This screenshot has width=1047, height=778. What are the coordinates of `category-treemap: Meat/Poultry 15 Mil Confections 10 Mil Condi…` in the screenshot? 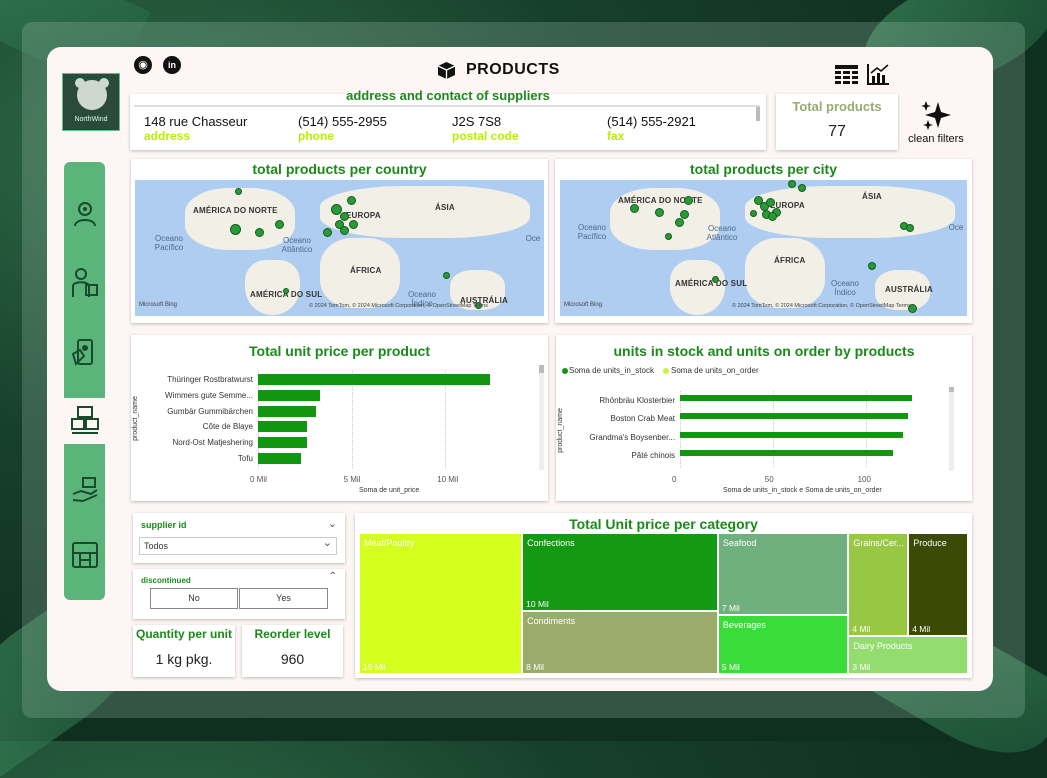 It's located at (663, 603).